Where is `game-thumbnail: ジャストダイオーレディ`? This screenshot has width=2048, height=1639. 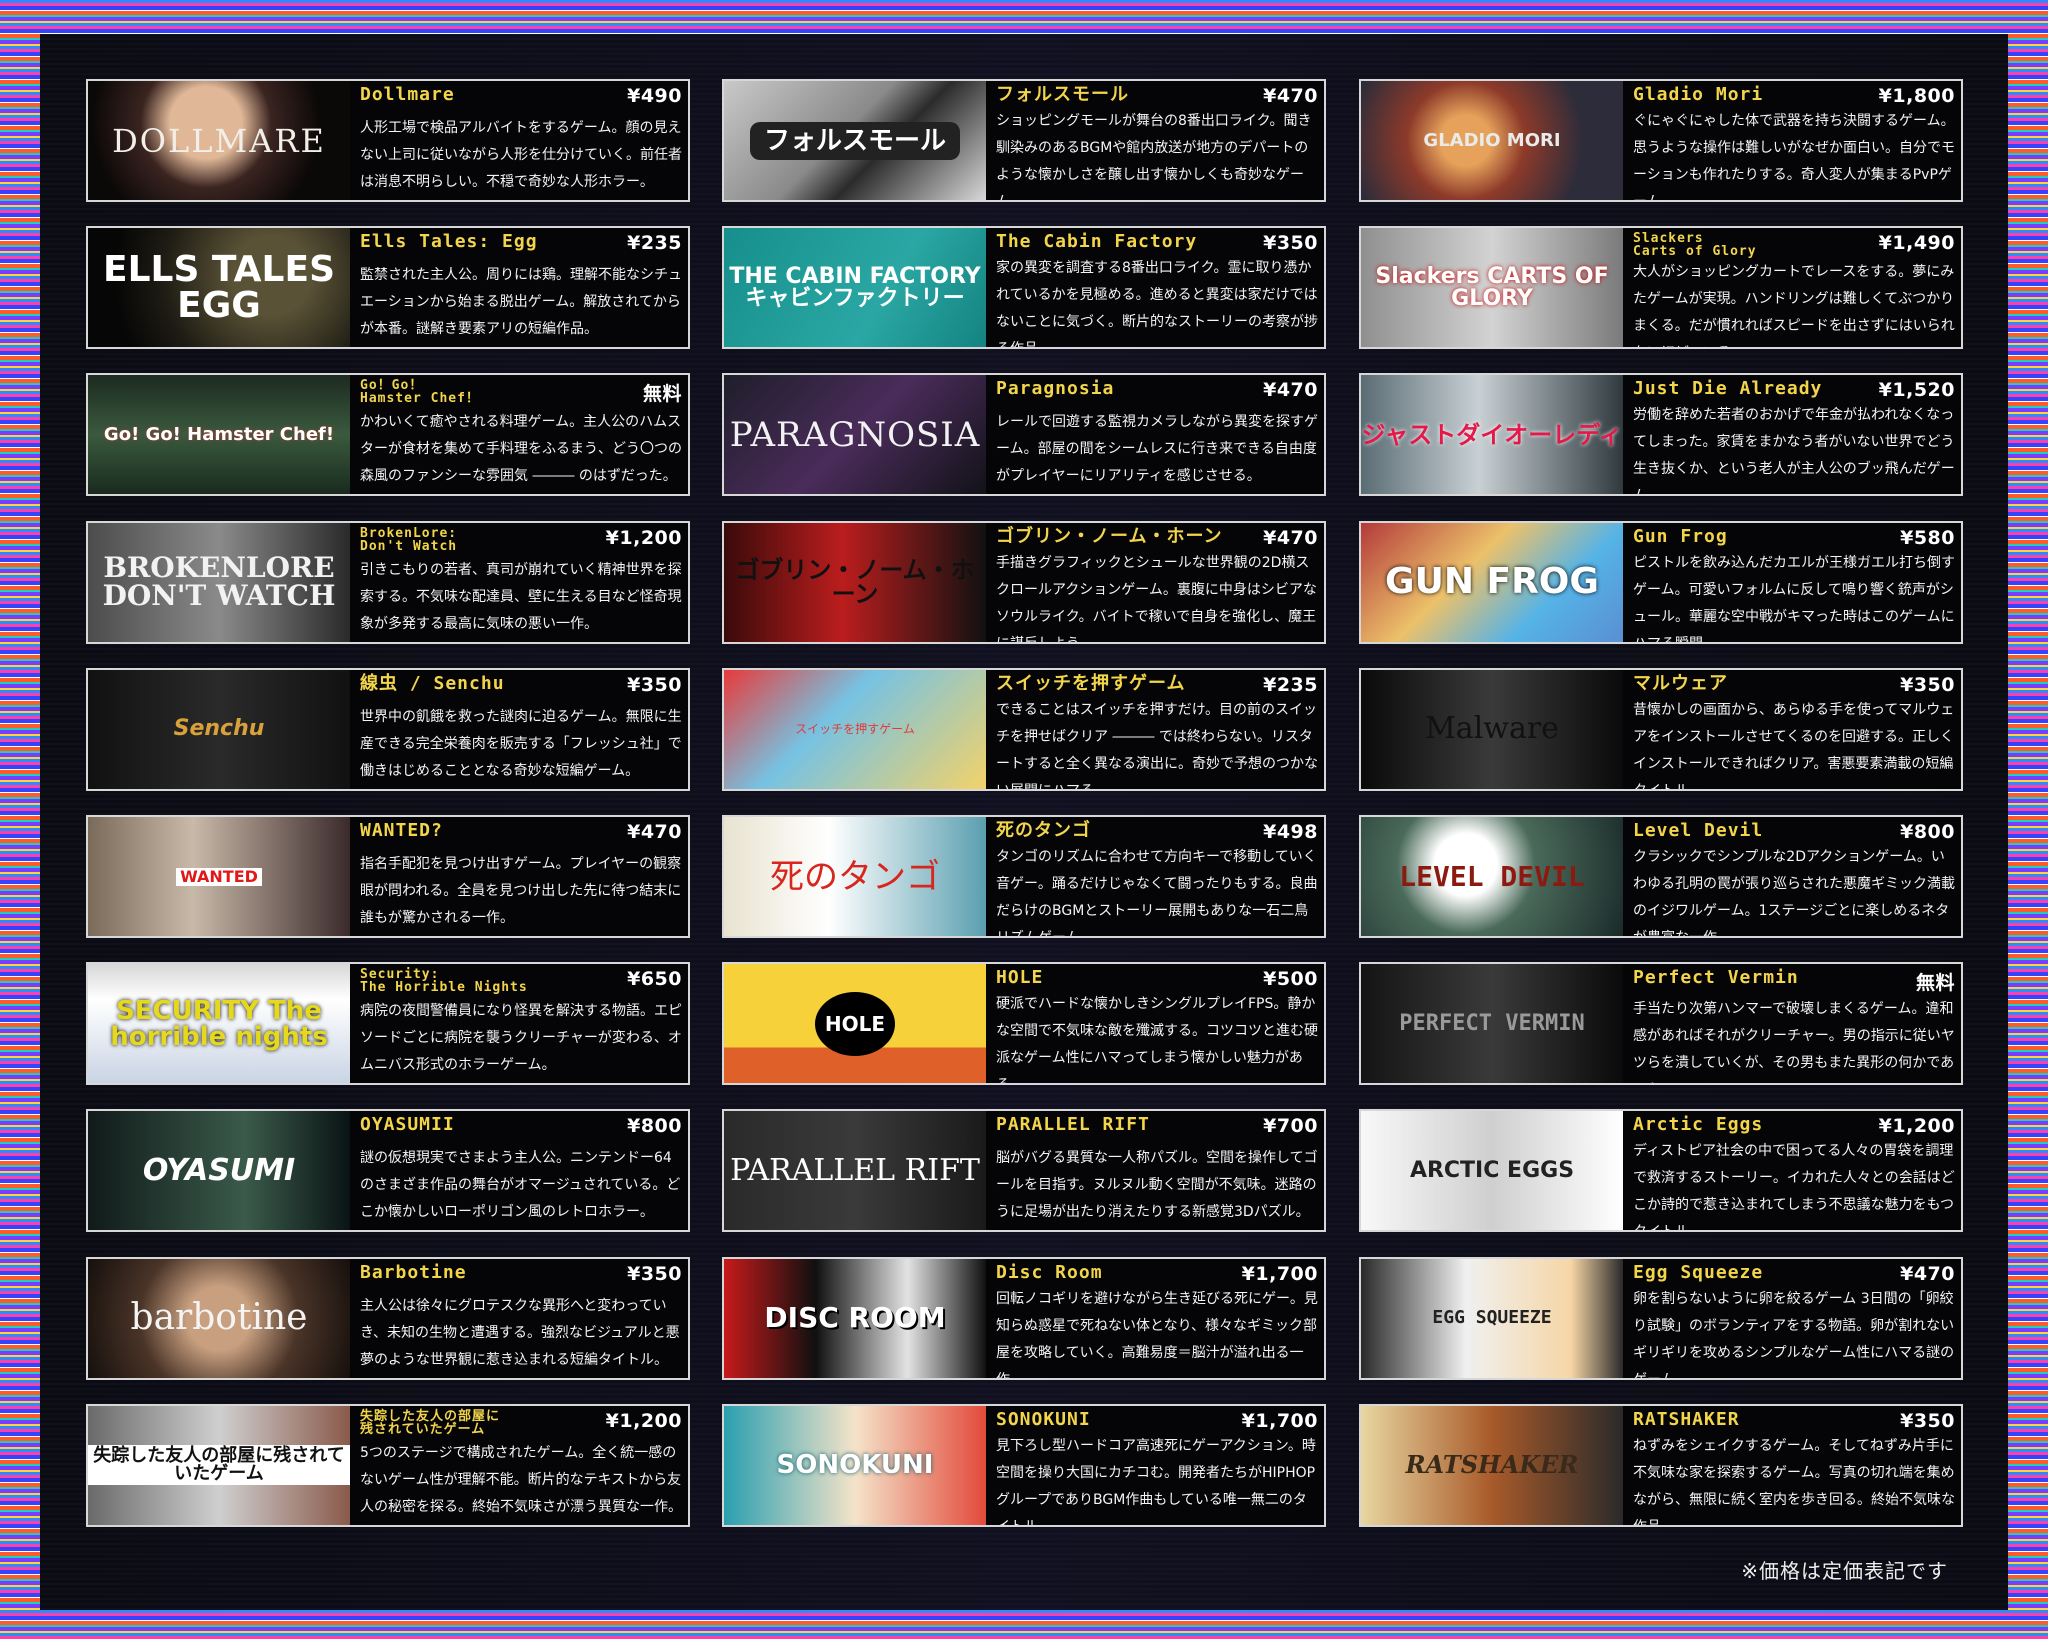 game-thumbnail: ジャストダイオーレディ is located at coordinates (1492, 435).